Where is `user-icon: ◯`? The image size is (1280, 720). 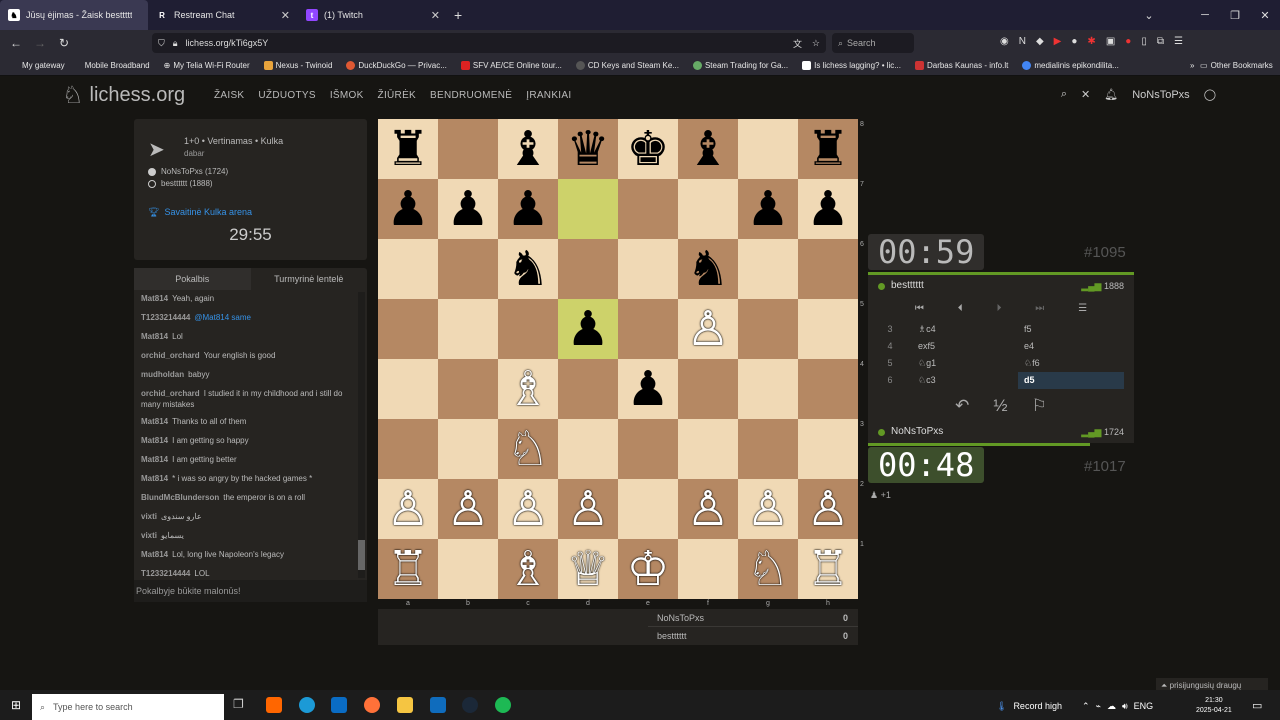
user-icon: ◯ is located at coordinates (1210, 94).